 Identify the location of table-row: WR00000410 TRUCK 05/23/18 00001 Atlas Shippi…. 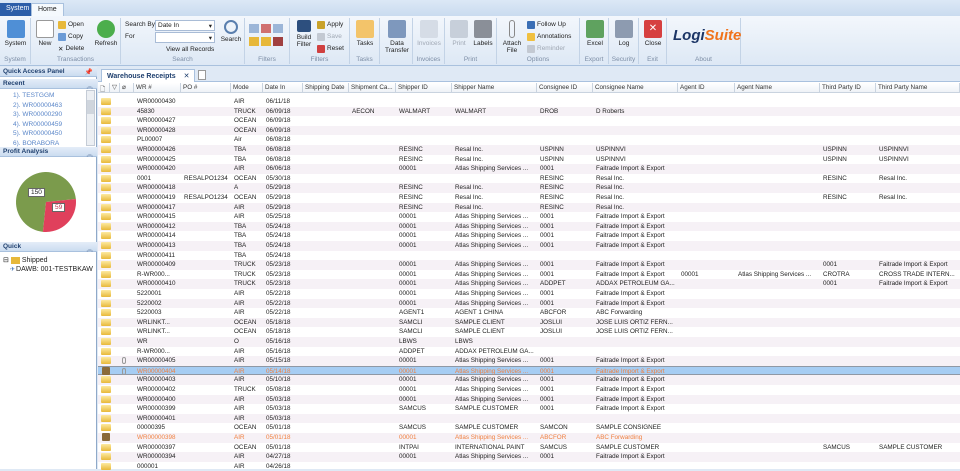
(529, 284).